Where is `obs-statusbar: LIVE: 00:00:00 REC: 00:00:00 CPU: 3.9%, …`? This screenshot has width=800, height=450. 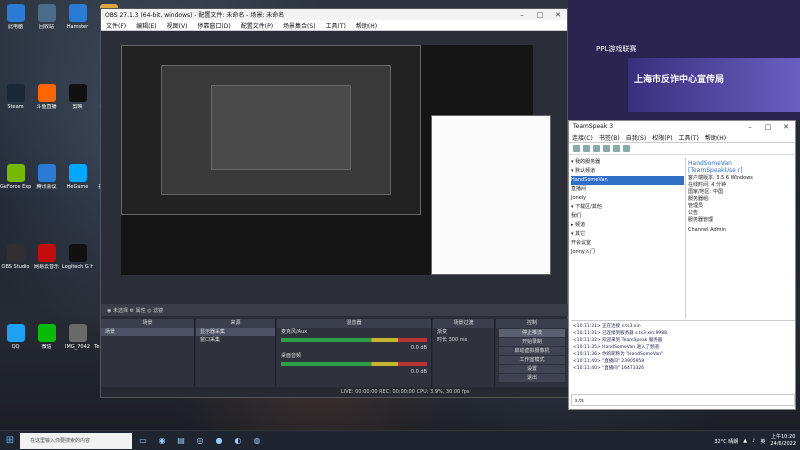
obs-statusbar: LIVE: 00:00:00 REC: 00:00:00 CPU: 3.9%, … is located at coordinates (335, 392).